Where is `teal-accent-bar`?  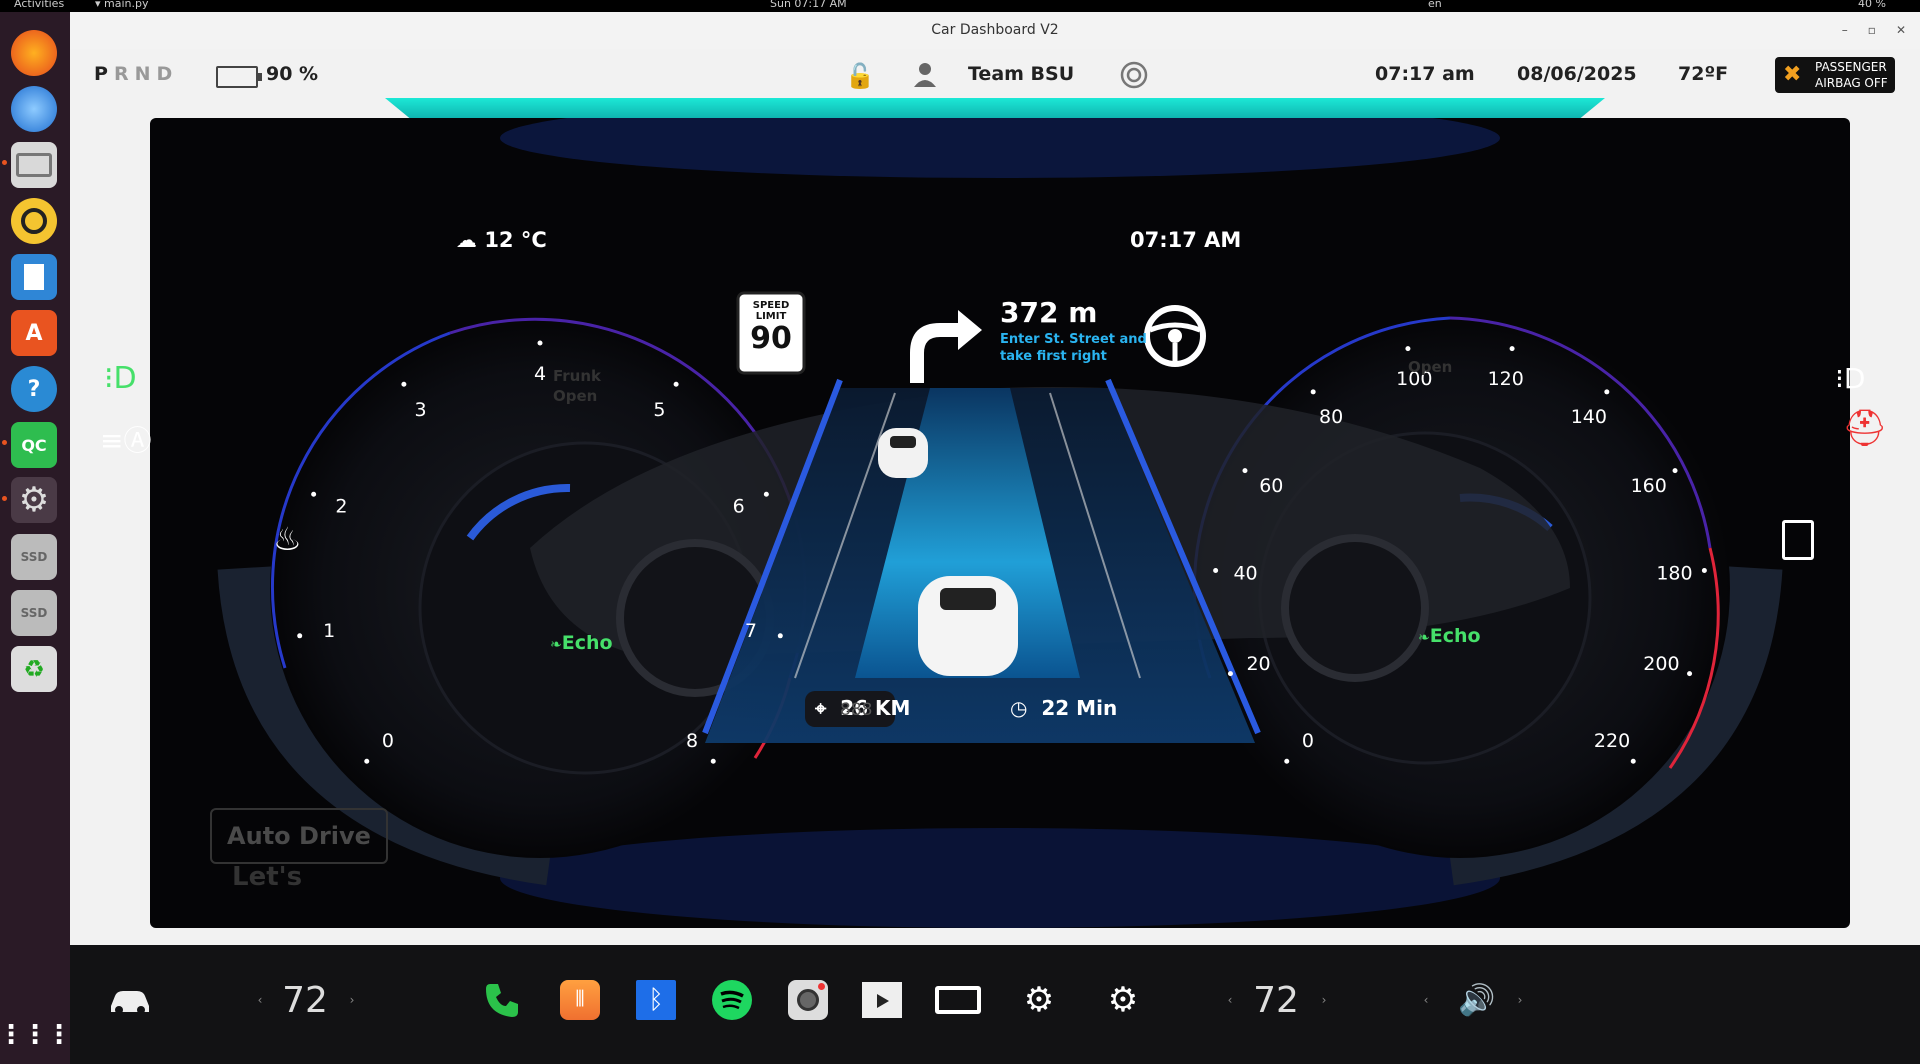 teal-accent-bar is located at coordinates (995, 108).